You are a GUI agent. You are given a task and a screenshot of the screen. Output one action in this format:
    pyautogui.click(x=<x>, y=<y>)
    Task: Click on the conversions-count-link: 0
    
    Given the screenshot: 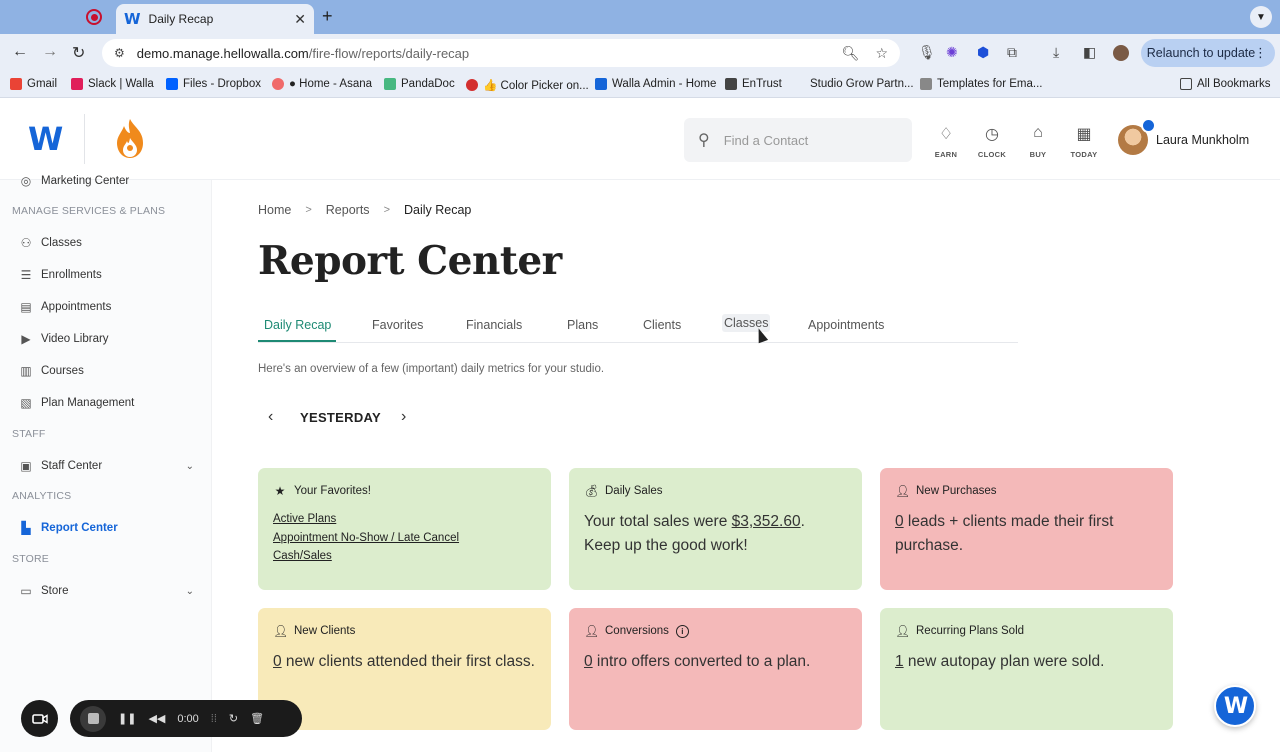 What is the action you would take?
    pyautogui.click(x=588, y=661)
    